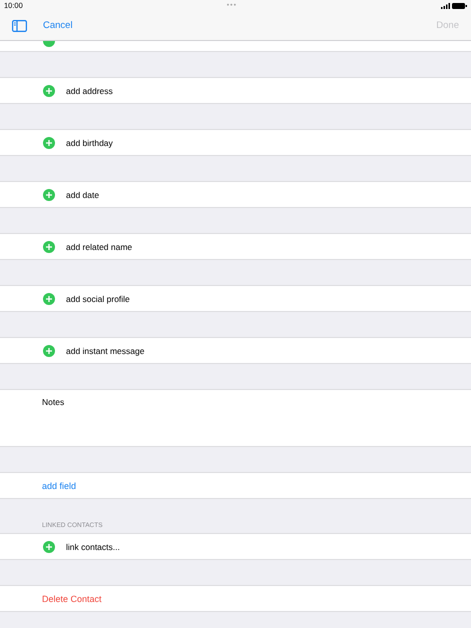  What do you see at coordinates (89, 143) in the screenshot?
I see `add-row-label: add birthday` at bounding box center [89, 143].